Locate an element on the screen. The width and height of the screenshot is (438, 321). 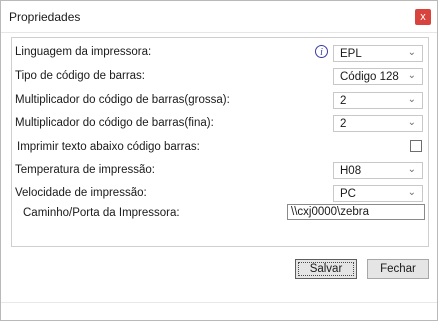
close-button: Fechar is located at coordinates (398, 269).